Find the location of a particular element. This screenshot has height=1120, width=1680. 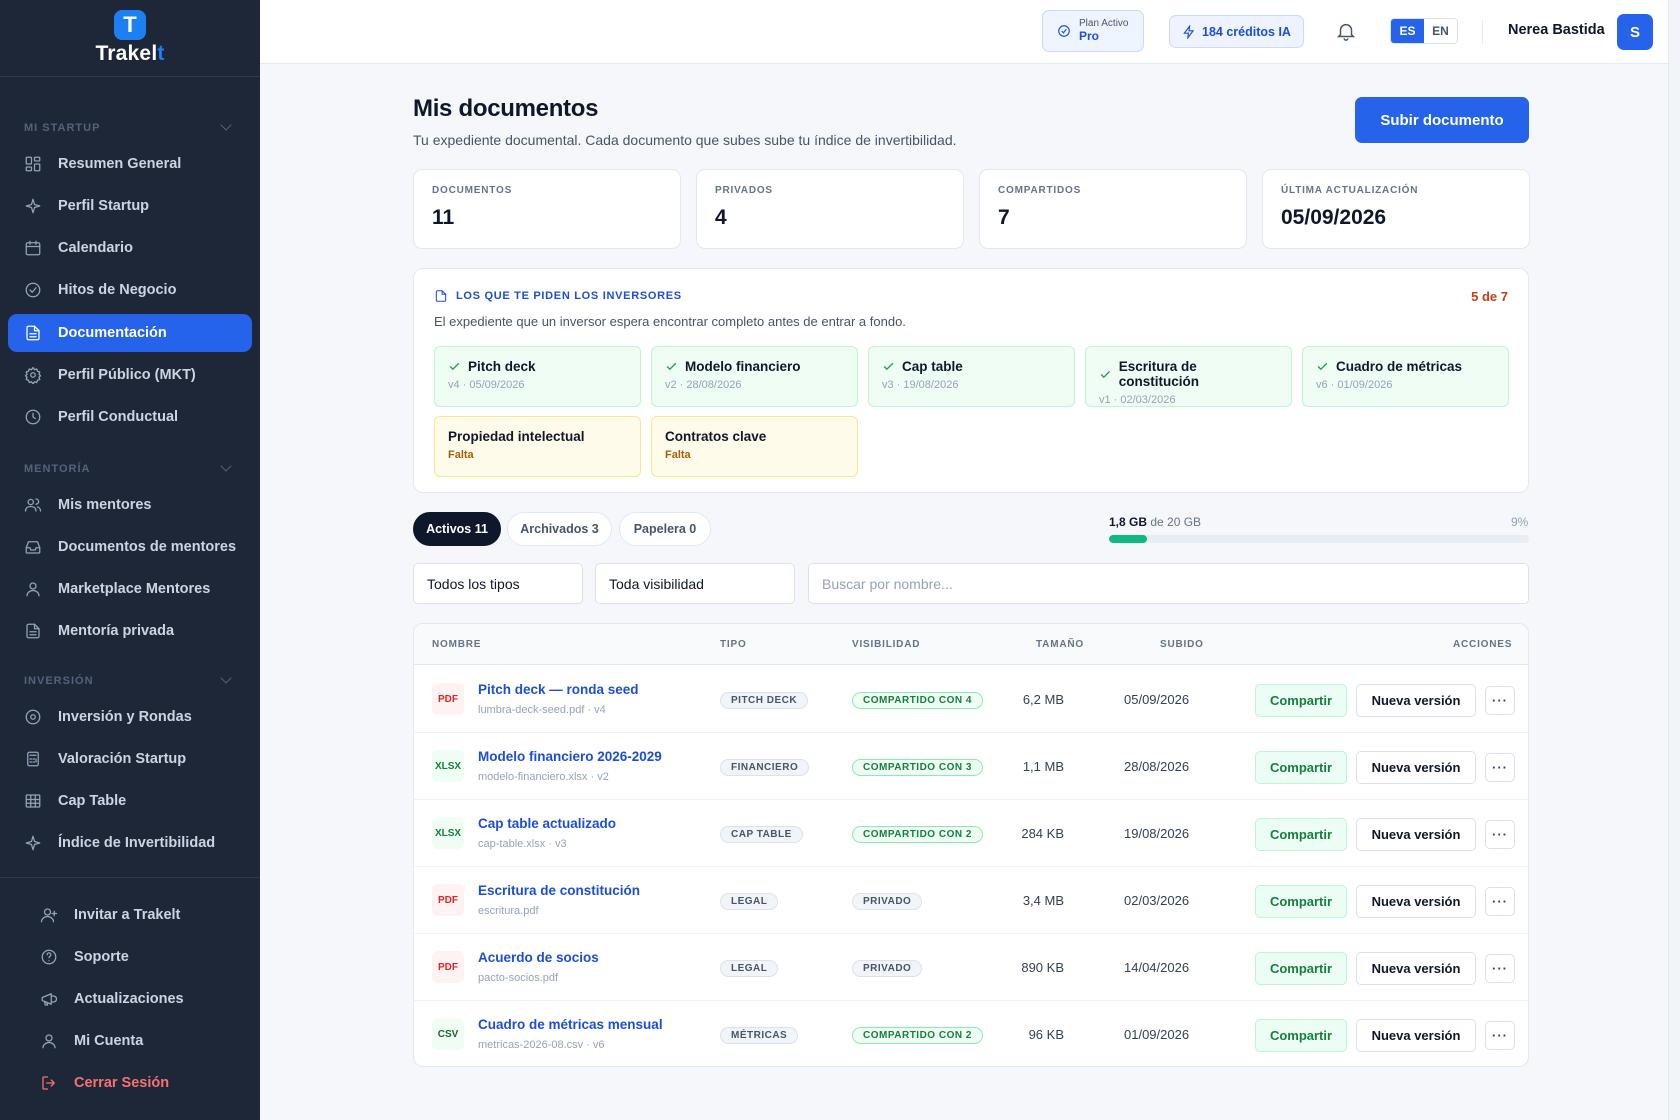

sidebar-item-cerrar-sesion: Cerrar Sesión is located at coordinates (130, 1083).